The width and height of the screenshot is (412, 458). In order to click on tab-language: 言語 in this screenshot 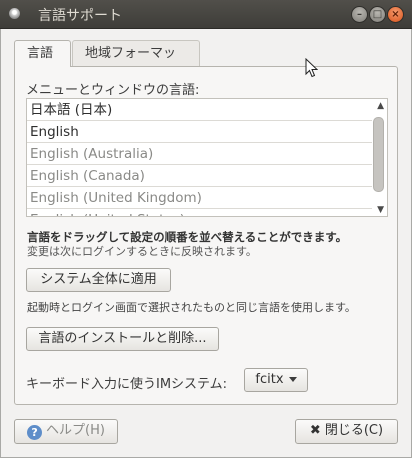, I will do `click(42, 53)`.